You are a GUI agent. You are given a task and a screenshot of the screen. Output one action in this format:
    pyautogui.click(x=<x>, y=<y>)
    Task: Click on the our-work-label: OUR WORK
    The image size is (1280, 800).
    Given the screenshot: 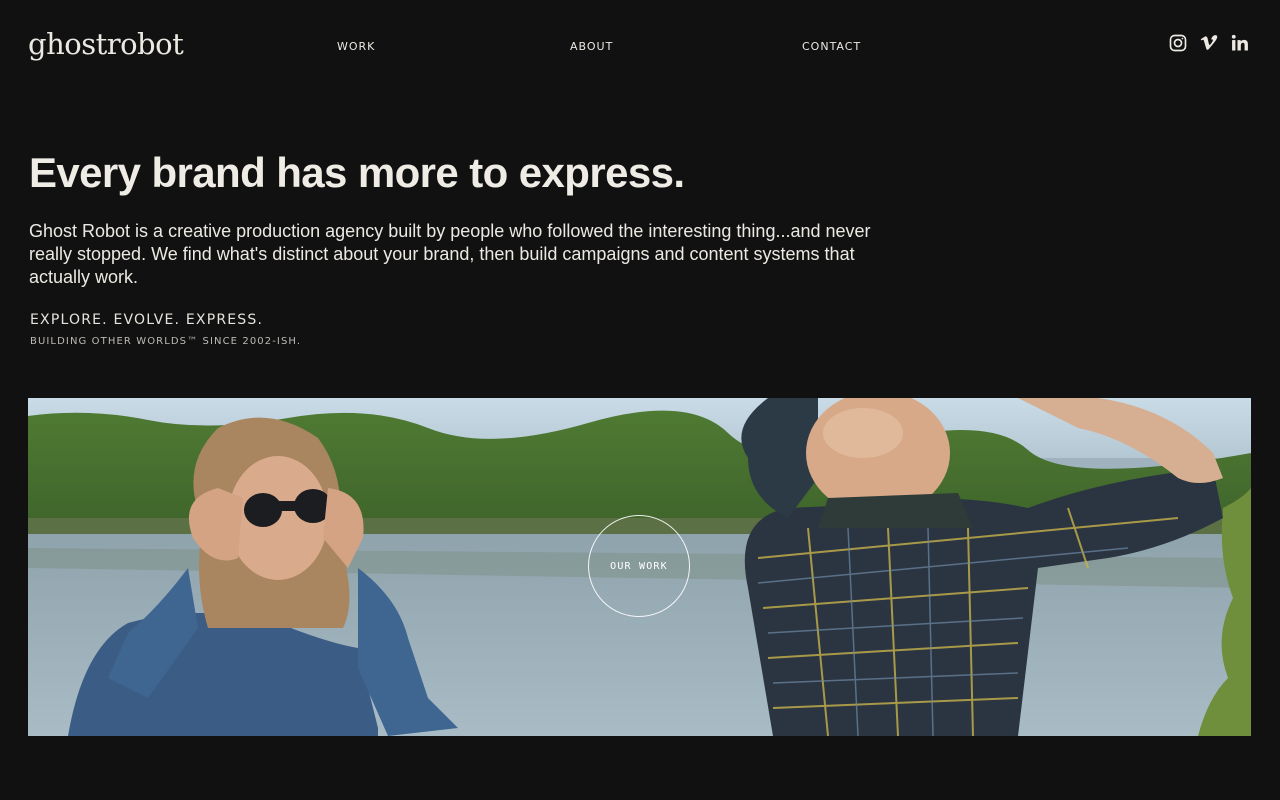 What is the action you would take?
    pyautogui.click(x=639, y=566)
    